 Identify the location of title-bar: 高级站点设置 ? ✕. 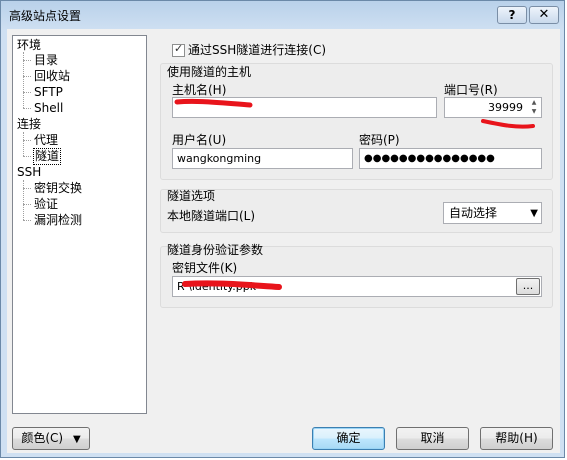
(283, 15).